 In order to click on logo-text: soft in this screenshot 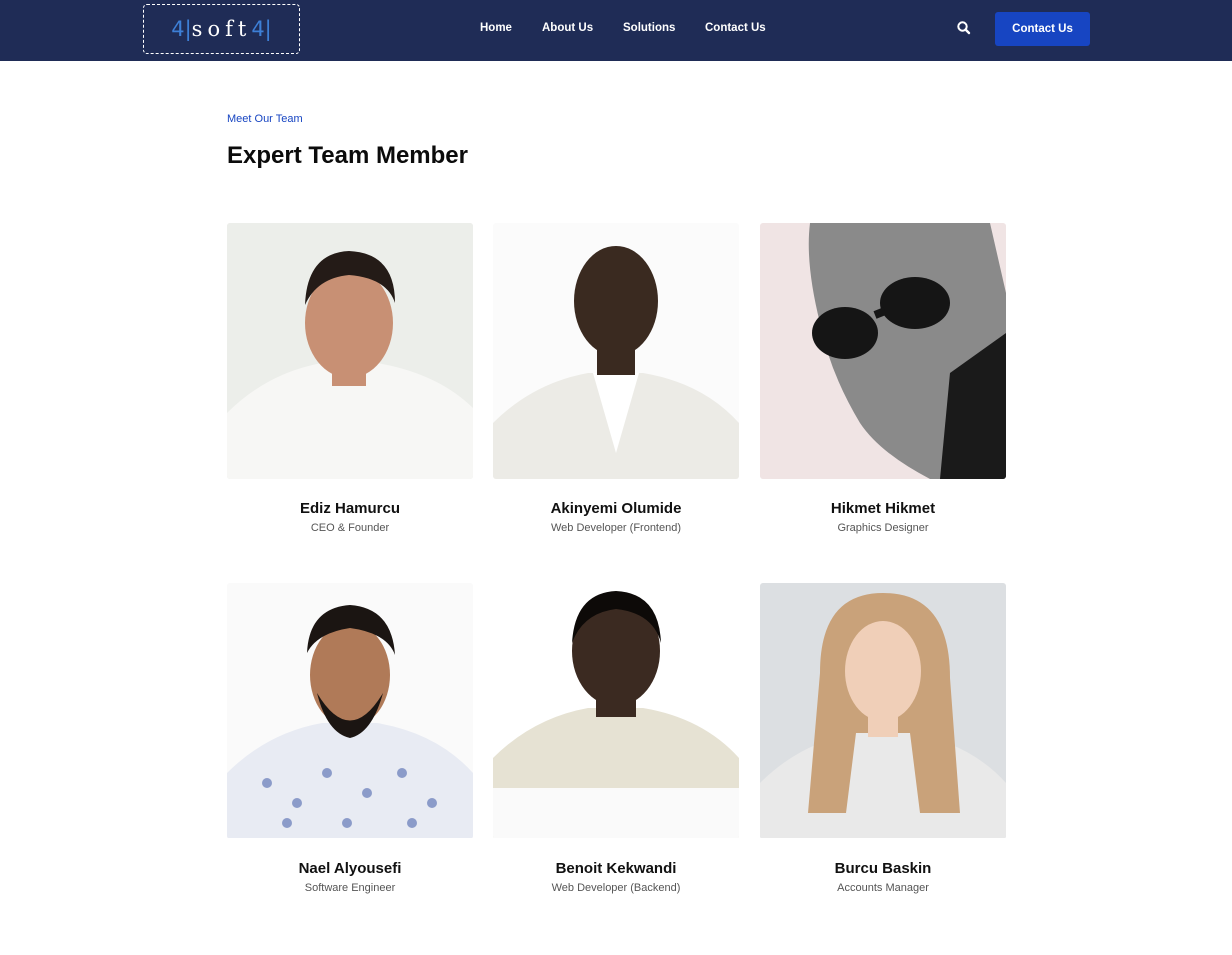, I will do `click(221, 29)`.